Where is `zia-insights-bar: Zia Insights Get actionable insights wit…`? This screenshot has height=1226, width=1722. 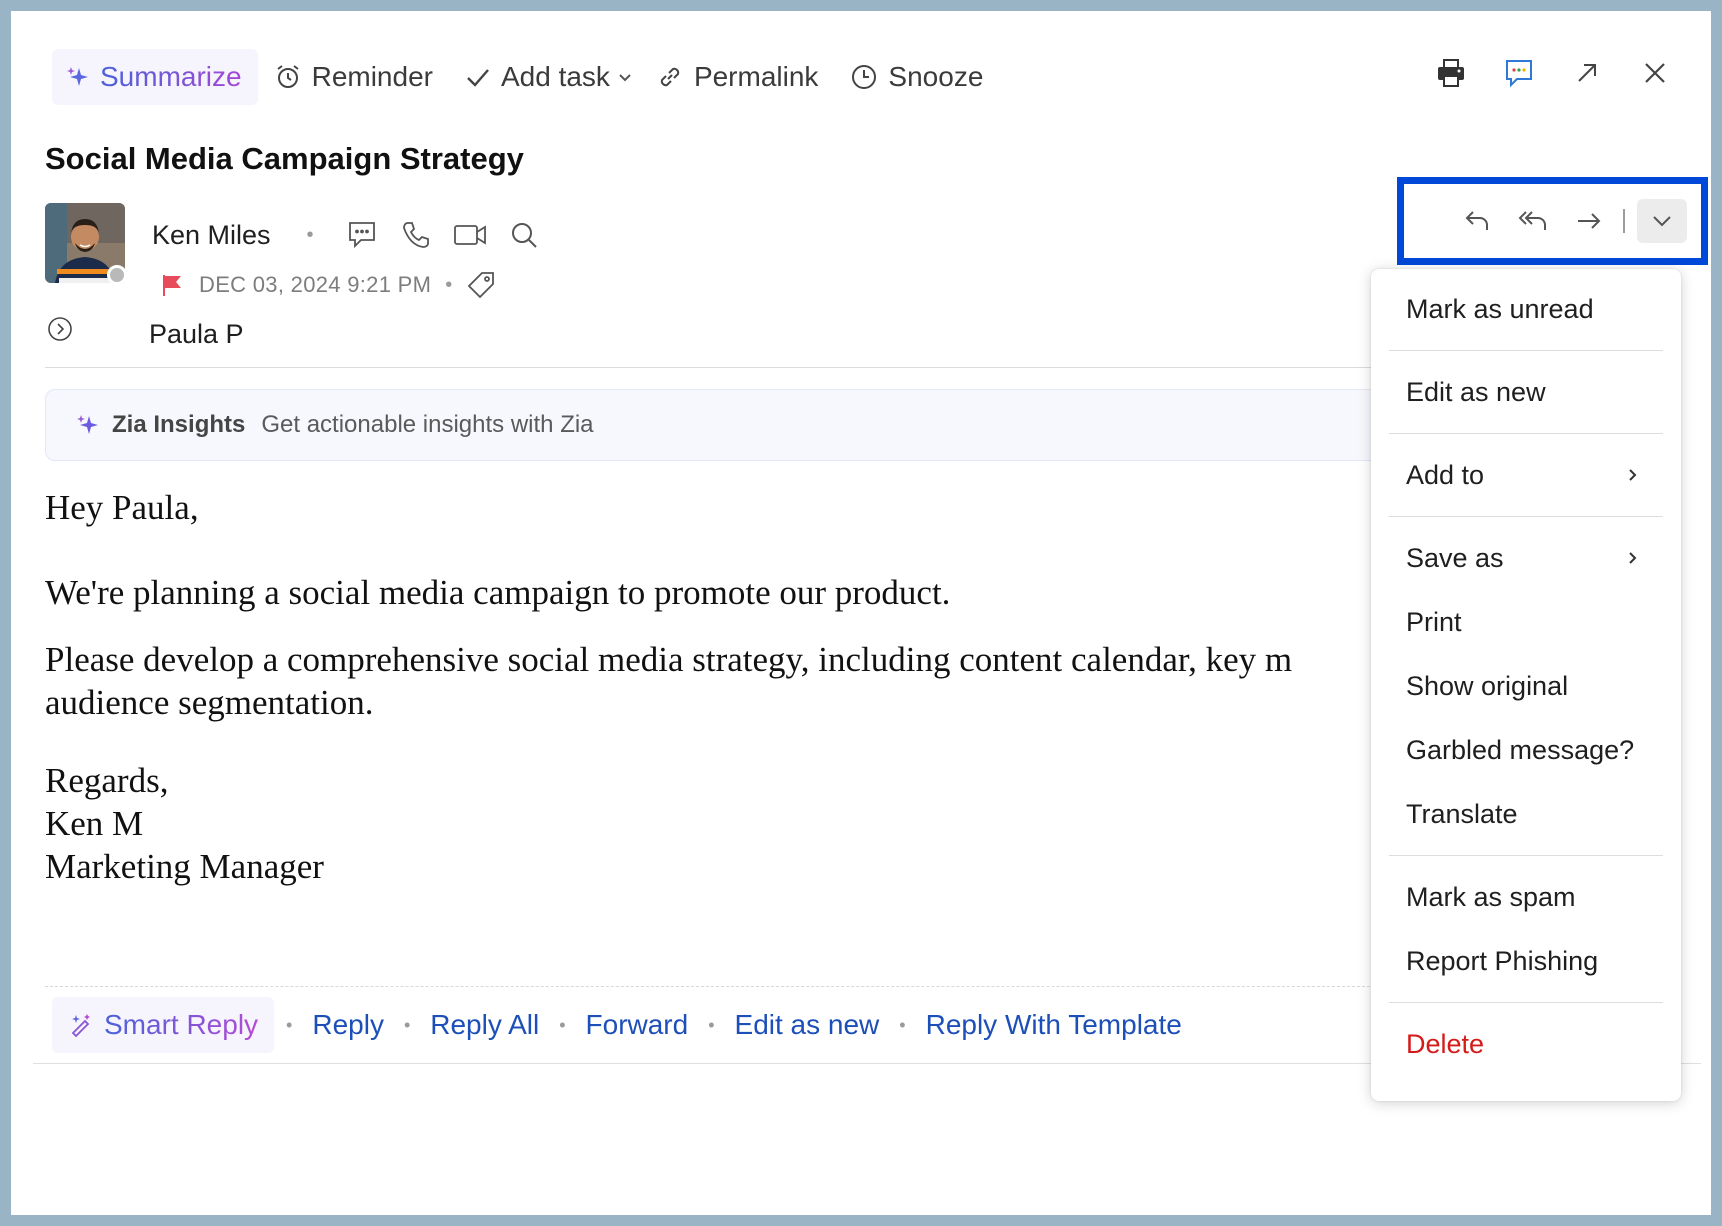 zia-insights-bar: Zia Insights Get actionable insights wit… is located at coordinates (755, 425).